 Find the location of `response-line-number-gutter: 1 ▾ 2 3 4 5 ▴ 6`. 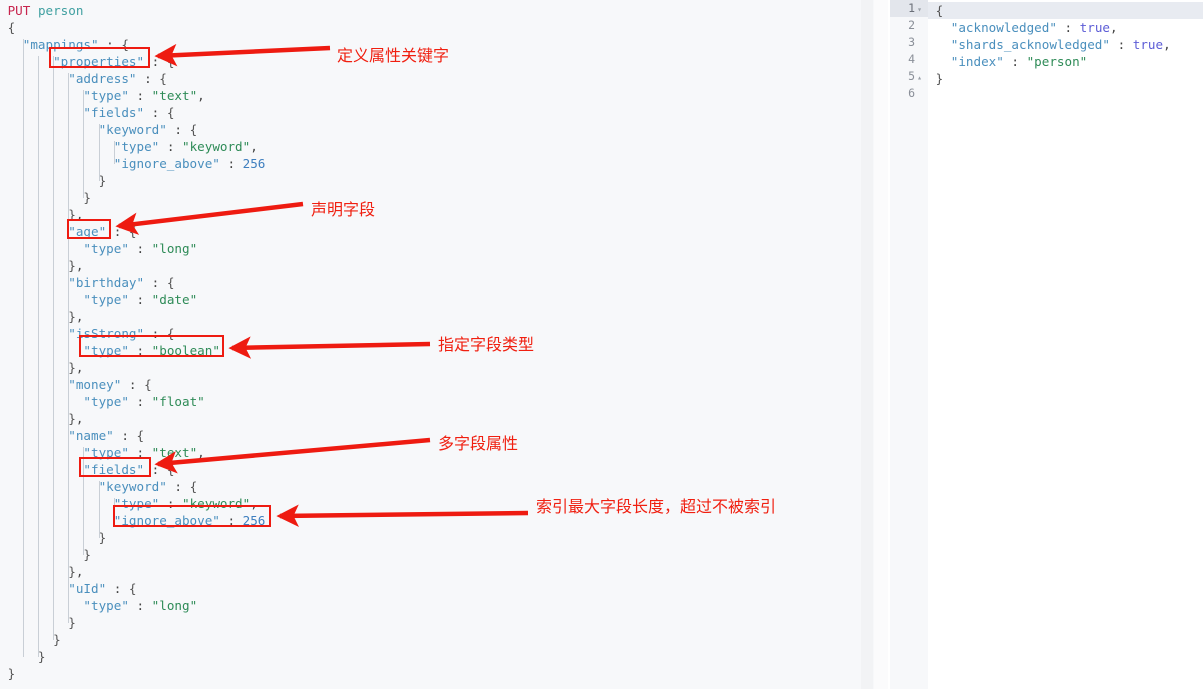

response-line-number-gutter: 1 ▾ 2 3 4 5 ▴ 6 is located at coordinates (909, 344).